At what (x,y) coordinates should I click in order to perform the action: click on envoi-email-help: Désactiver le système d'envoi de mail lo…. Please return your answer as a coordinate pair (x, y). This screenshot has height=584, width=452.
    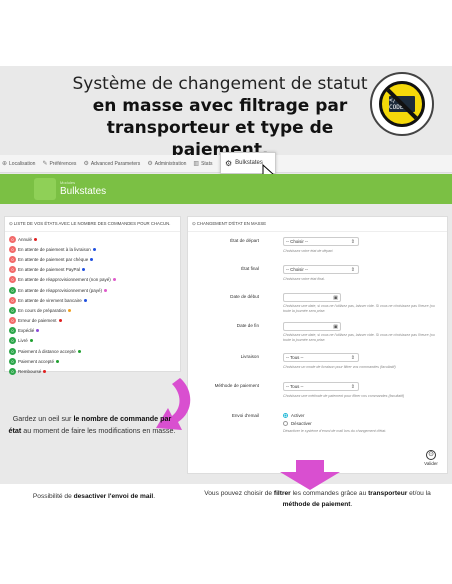
    Looking at the image, I should click on (335, 431).